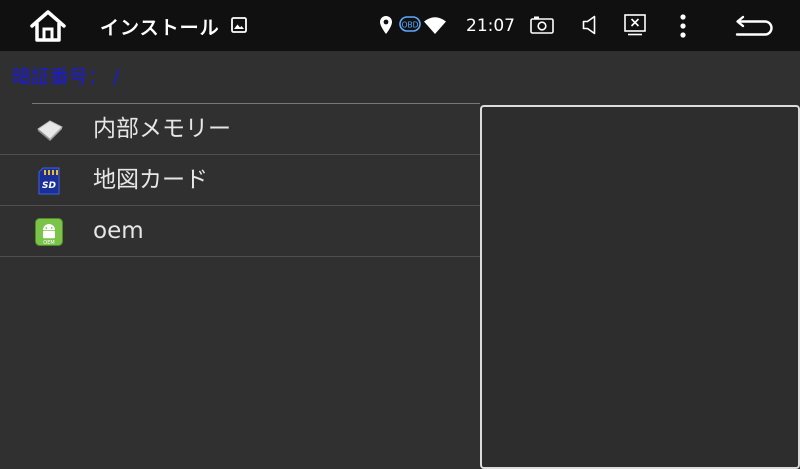 This screenshot has height=469, width=800. Describe the element at coordinates (48, 243) in the screenshot. I see `oem-badge-label: OEM` at that location.